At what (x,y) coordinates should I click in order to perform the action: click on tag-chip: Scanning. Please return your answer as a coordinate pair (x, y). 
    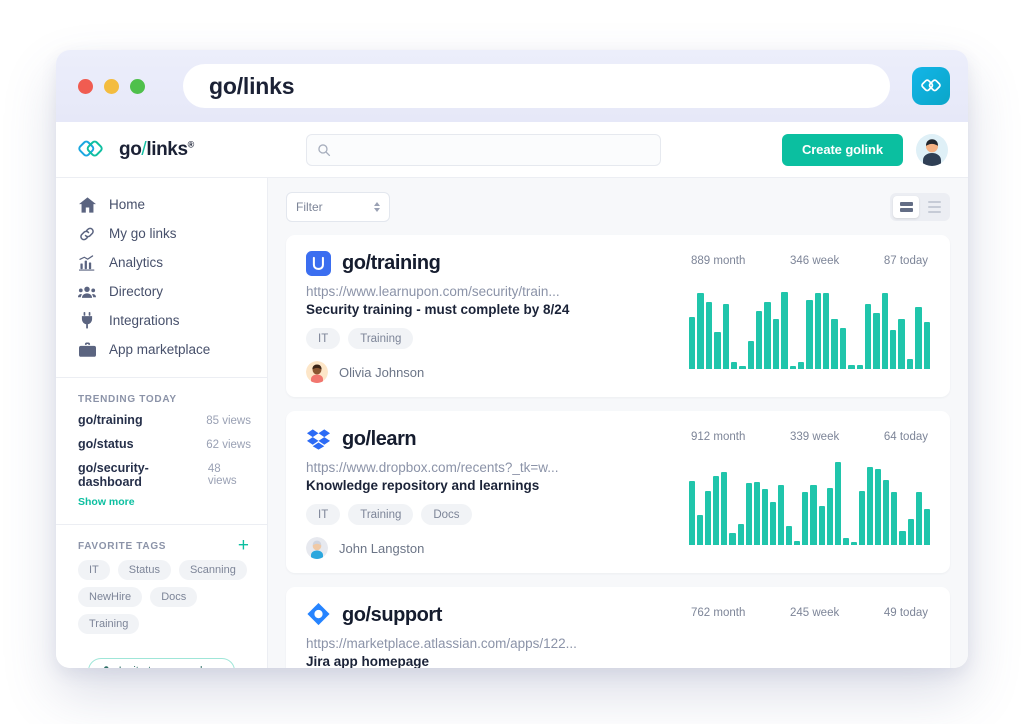
    Looking at the image, I should click on (212, 570).